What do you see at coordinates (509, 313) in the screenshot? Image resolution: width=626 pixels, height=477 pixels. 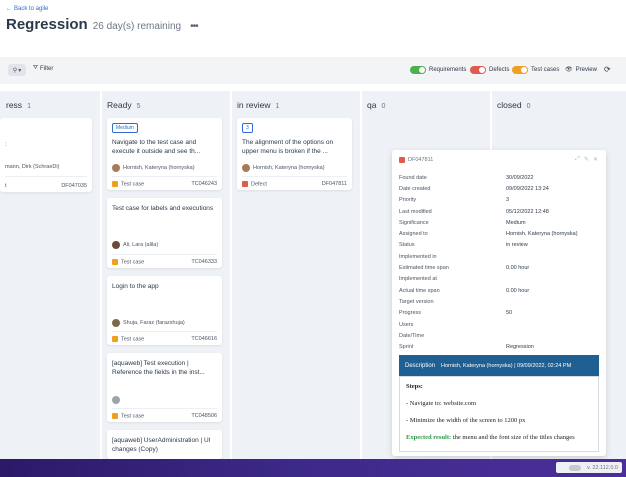 I see `field-value: 50` at bounding box center [509, 313].